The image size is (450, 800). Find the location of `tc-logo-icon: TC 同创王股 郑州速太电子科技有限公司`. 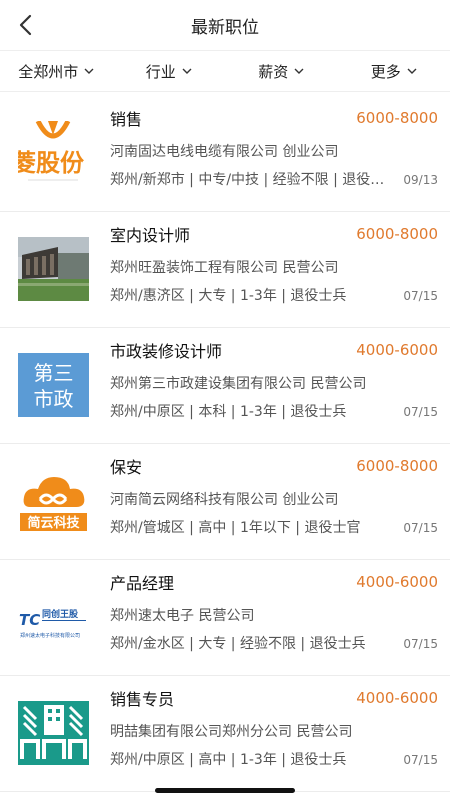

tc-logo-icon: TC 同创王股 郑州速太电子科技有限公司 is located at coordinates (53, 617).